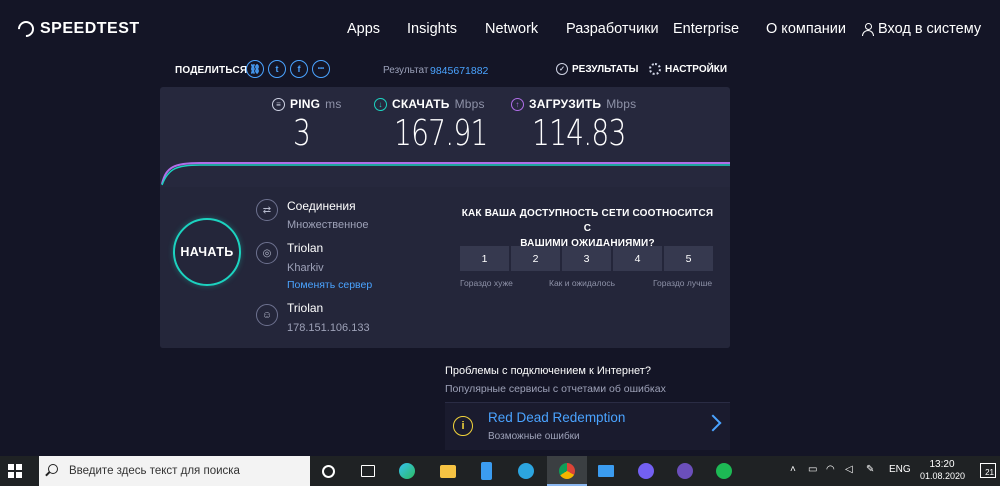  I want to click on share-more-button: •••, so click(321, 69).